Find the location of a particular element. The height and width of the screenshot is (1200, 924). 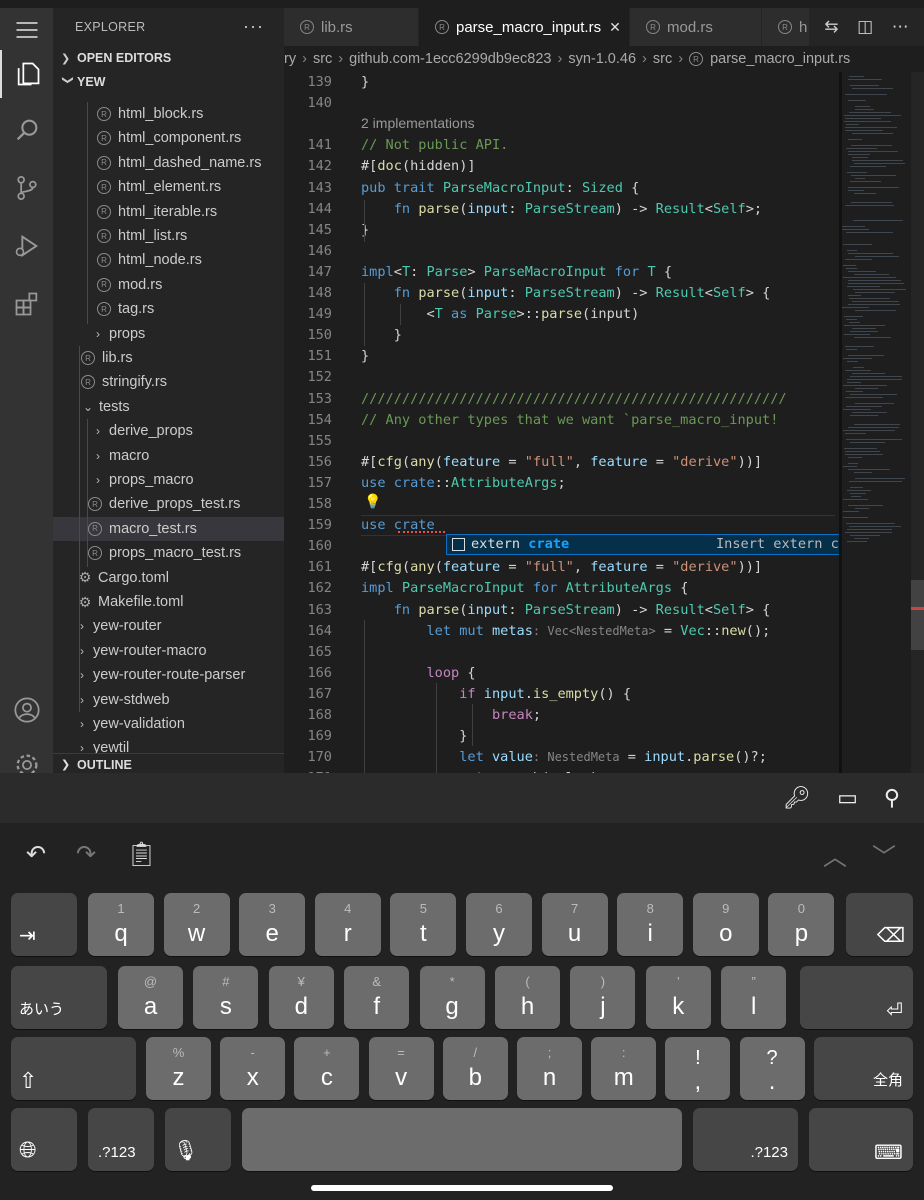

key-r: 4r is located at coordinates (347, 924).